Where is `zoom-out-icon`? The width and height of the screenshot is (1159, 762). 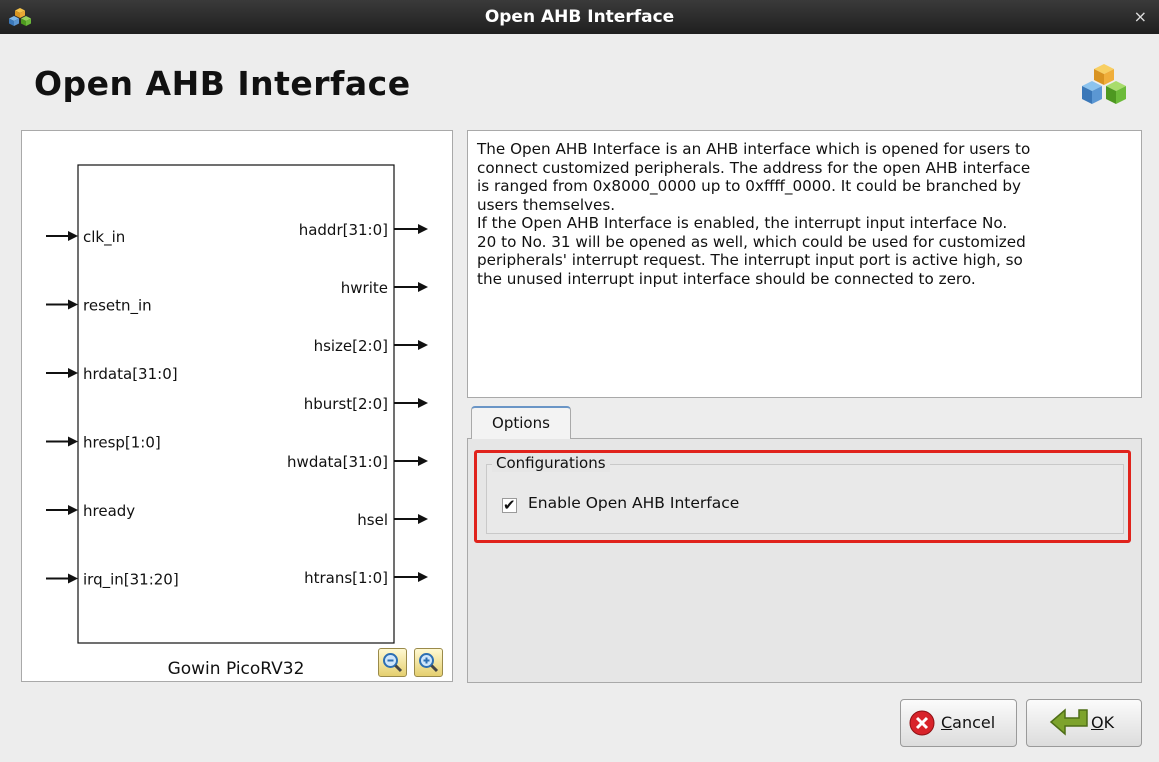
zoom-out-icon is located at coordinates (393, 663).